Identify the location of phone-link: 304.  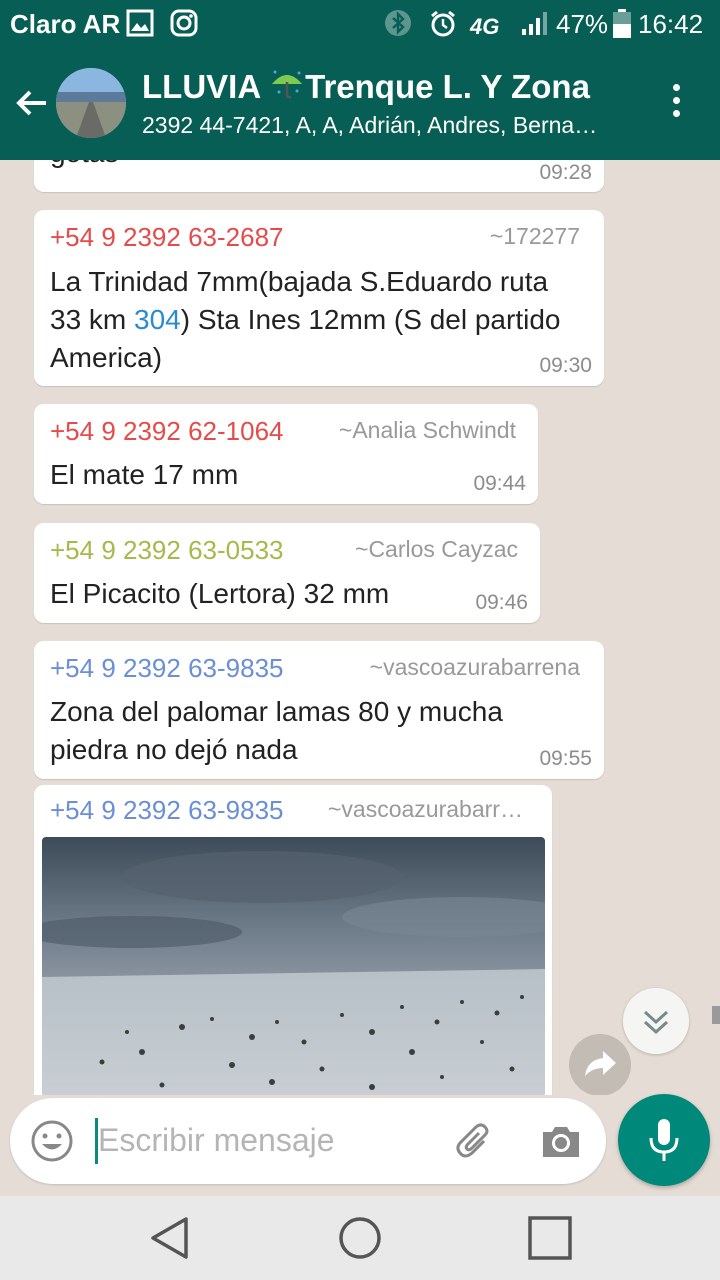
(157, 319).